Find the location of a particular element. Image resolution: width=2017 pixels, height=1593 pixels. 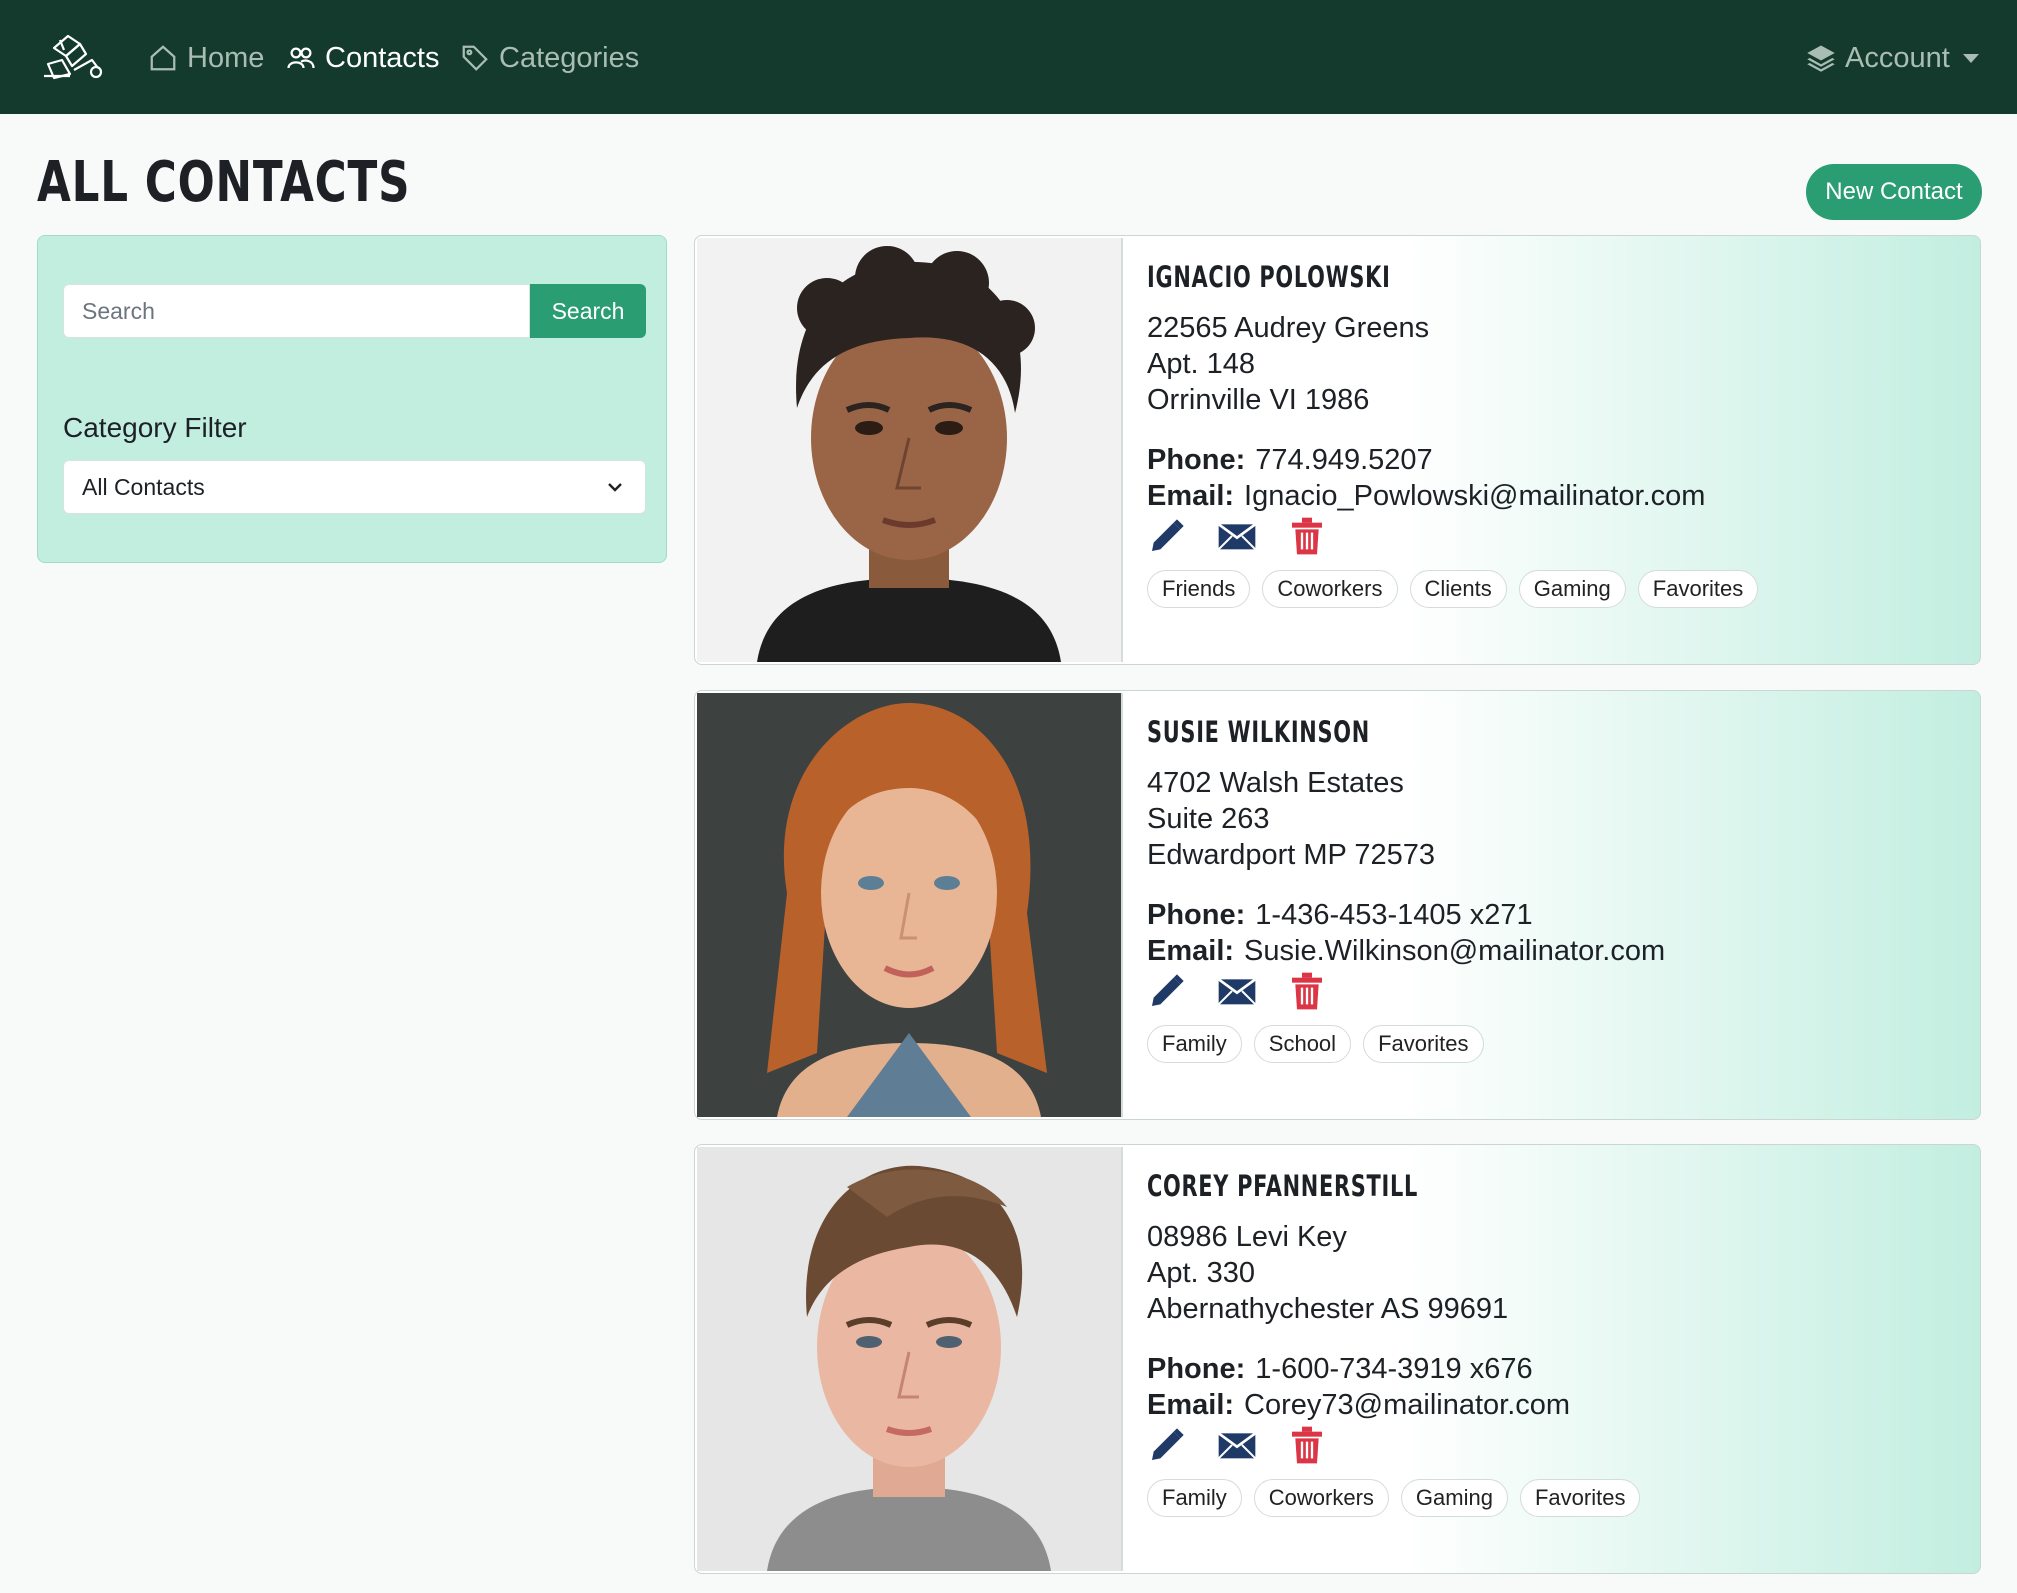

contact-name: SUSIE WILKINSON is located at coordinates (1258, 732).